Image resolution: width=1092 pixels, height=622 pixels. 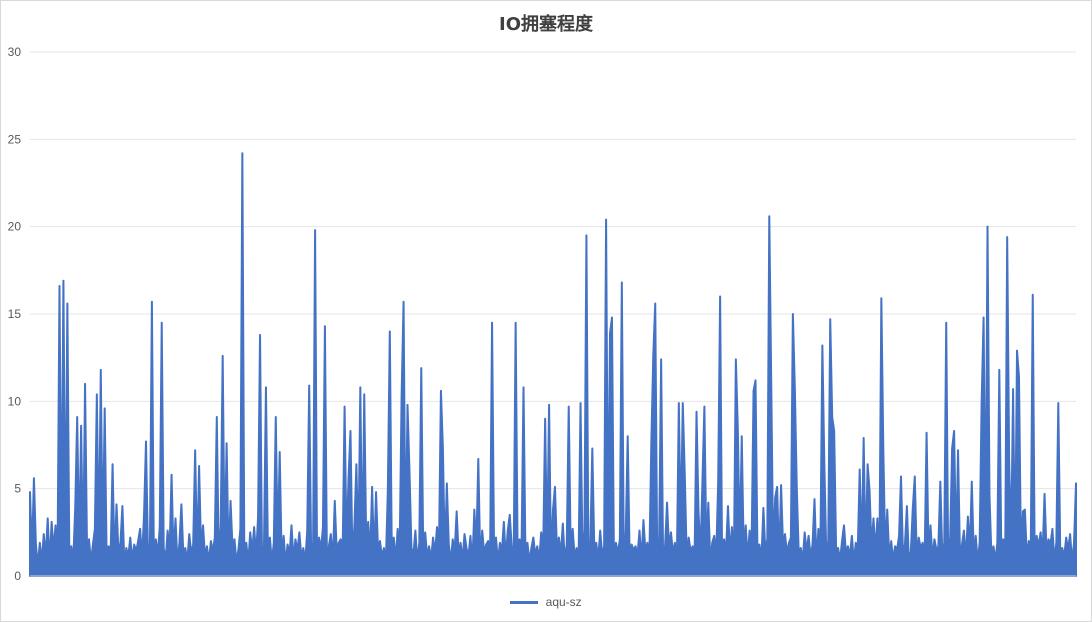 I want to click on y-tick-label: 15, so click(x=15, y=314).